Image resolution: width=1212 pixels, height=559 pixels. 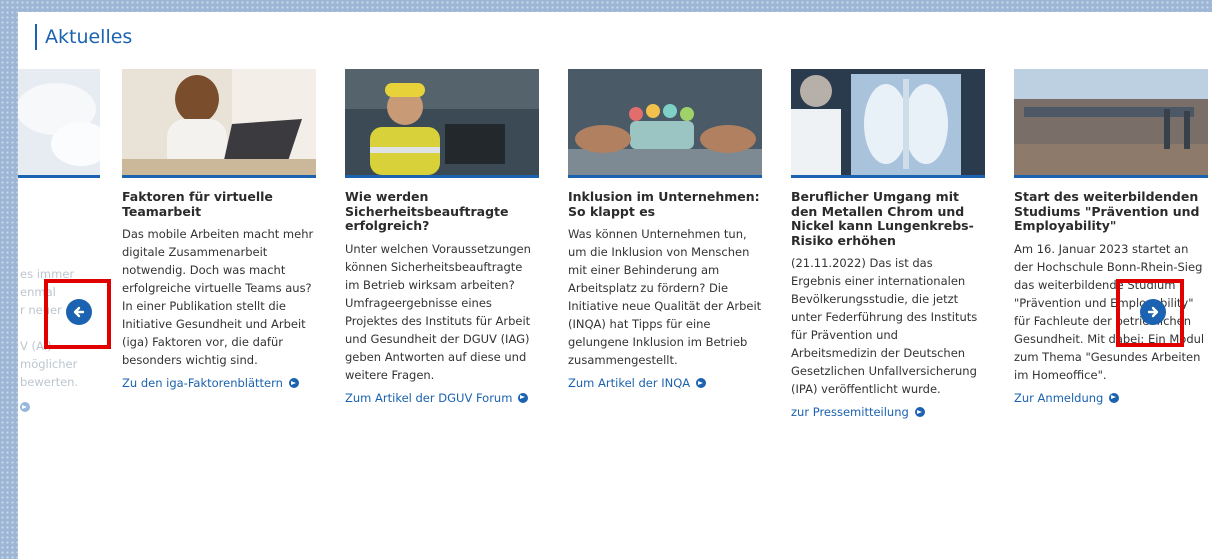 I want to click on card-title: Faktoren für virtuelle Teamarbeit, so click(x=219, y=204).